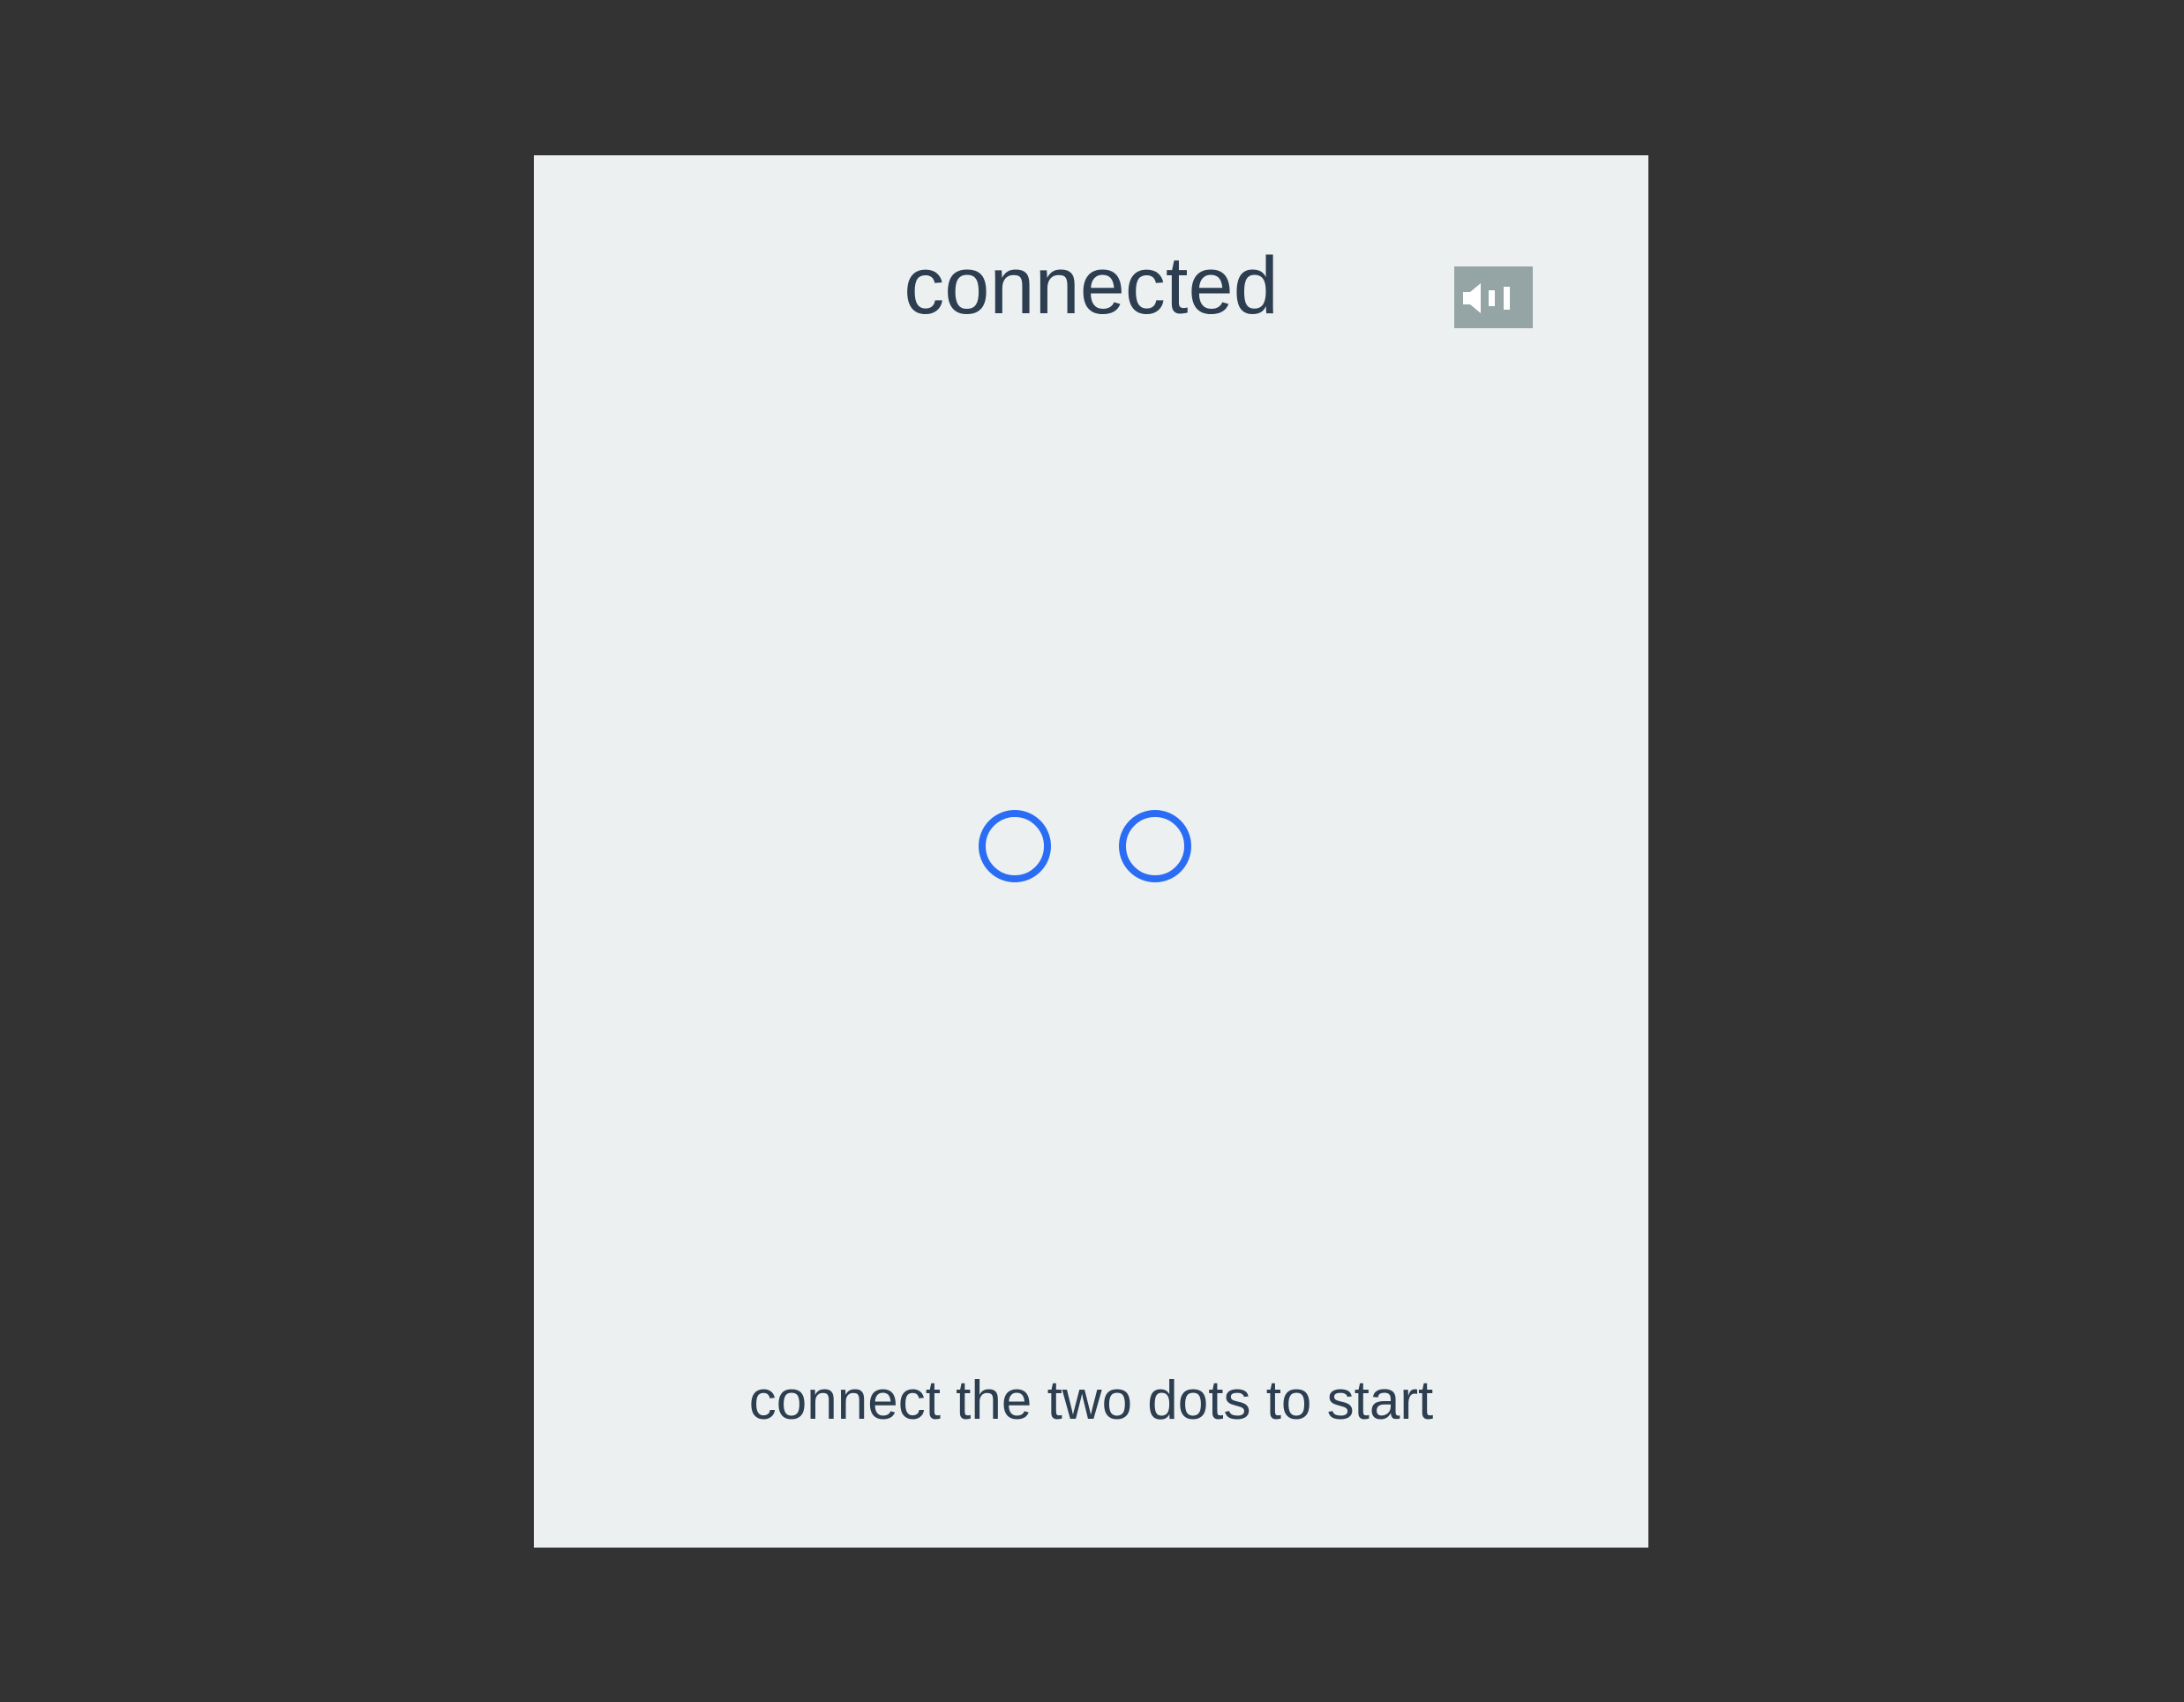 The height and width of the screenshot is (1702, 2184). What do you see at coordinates (1155, 846) in the screenshot?
I see `dot-right` at bounding box center [1155, 846].